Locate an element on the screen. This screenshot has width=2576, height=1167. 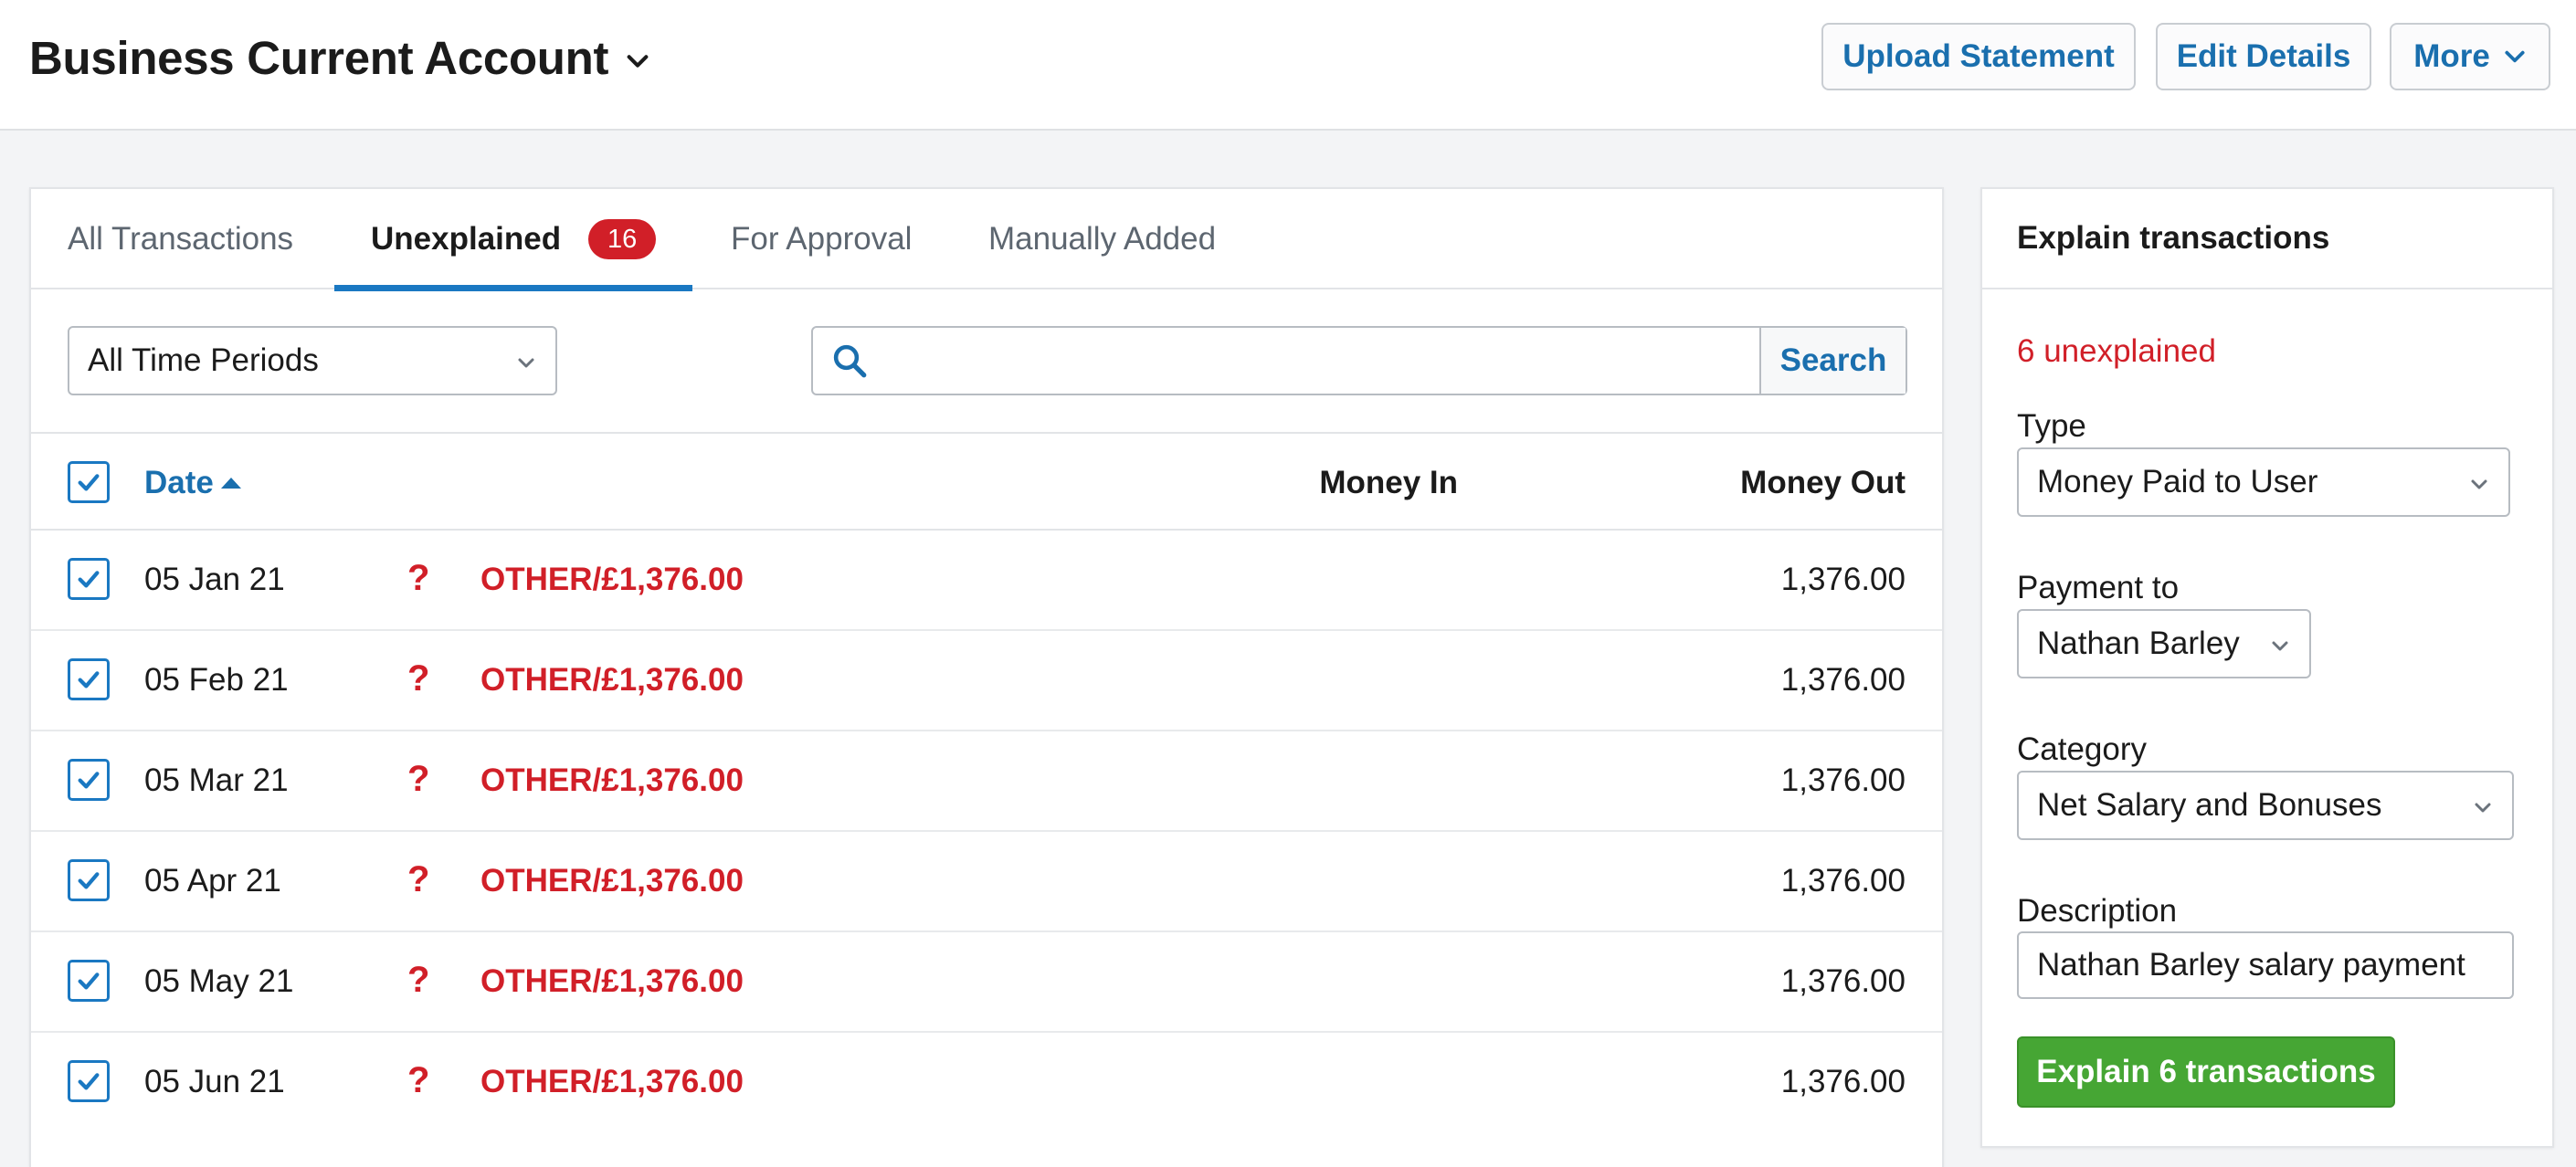
upload-statement-label: Upload Statement is located at coordinates (1979, 56).